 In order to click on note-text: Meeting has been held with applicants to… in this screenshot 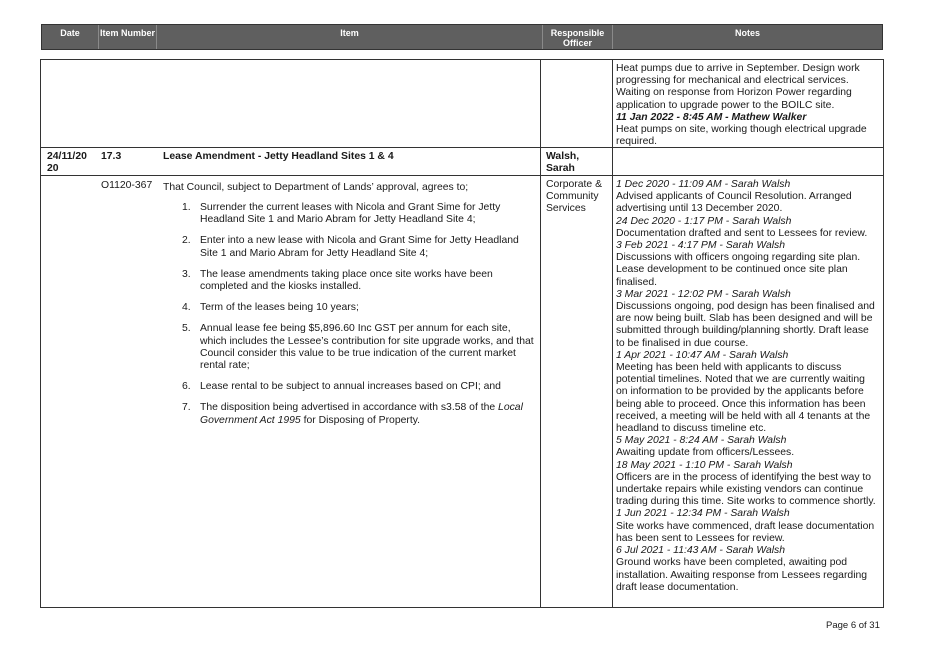, I will do `click(743, 398)`.